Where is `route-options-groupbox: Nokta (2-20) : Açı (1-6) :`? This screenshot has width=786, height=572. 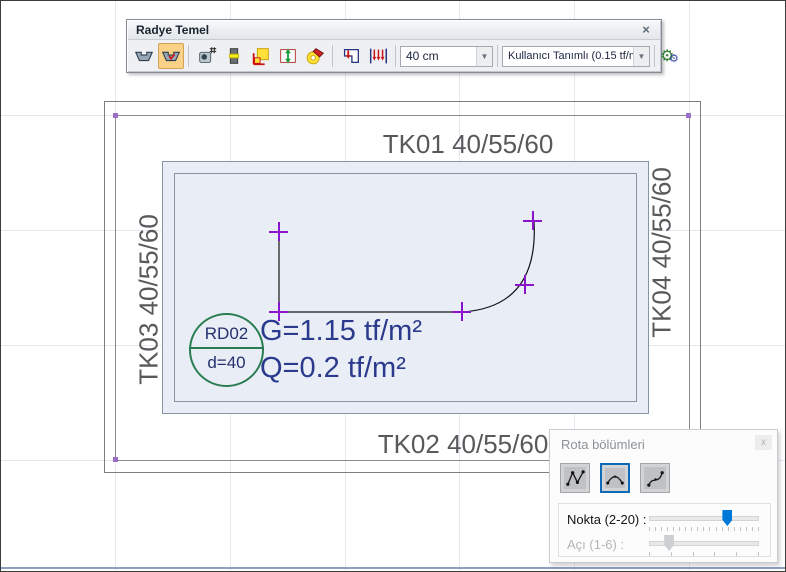
route-options-groupbox: Nokta (2-20) : Açı (1-6) : is located at coordinates (664, 530).